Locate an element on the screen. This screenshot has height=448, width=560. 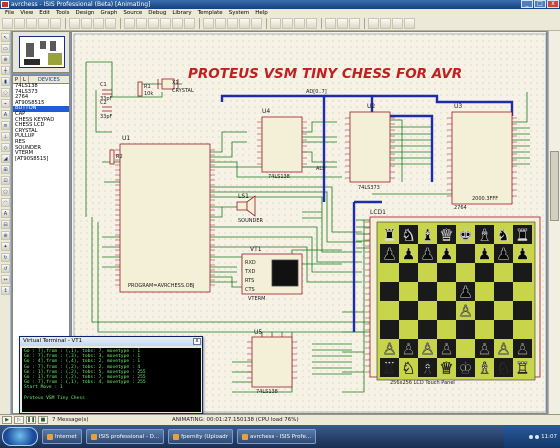
tray-volume-icon is located at coordinates (537, 436).